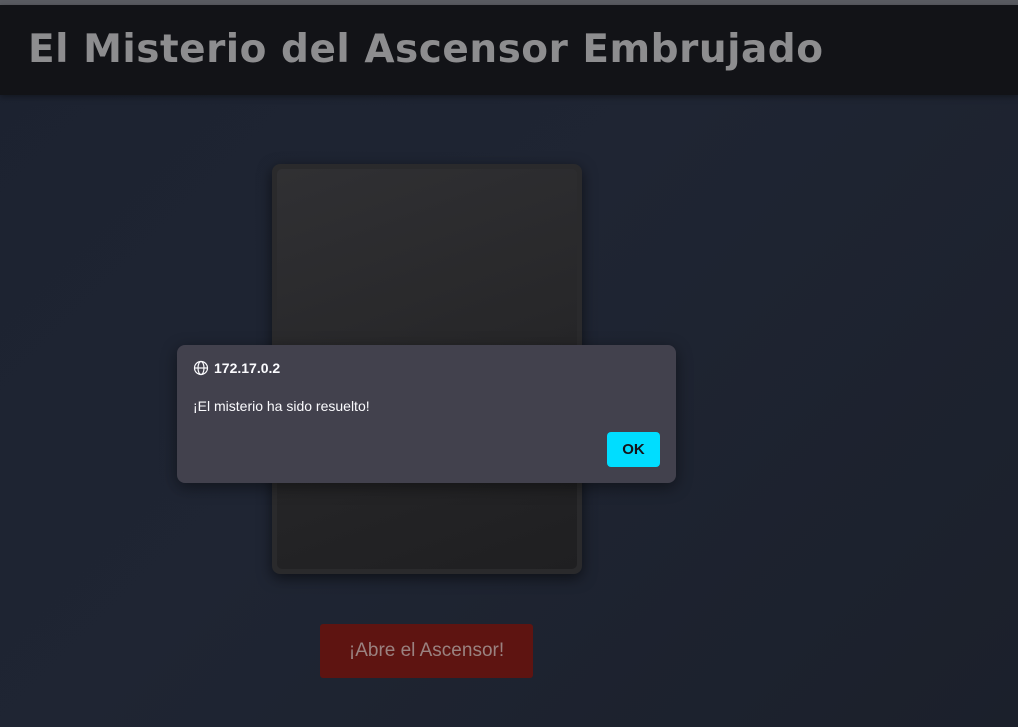  What do you see at coordinates (633, 449) in the screenshot?
I see `ok-button: OK` at bounding box center [633, 449].